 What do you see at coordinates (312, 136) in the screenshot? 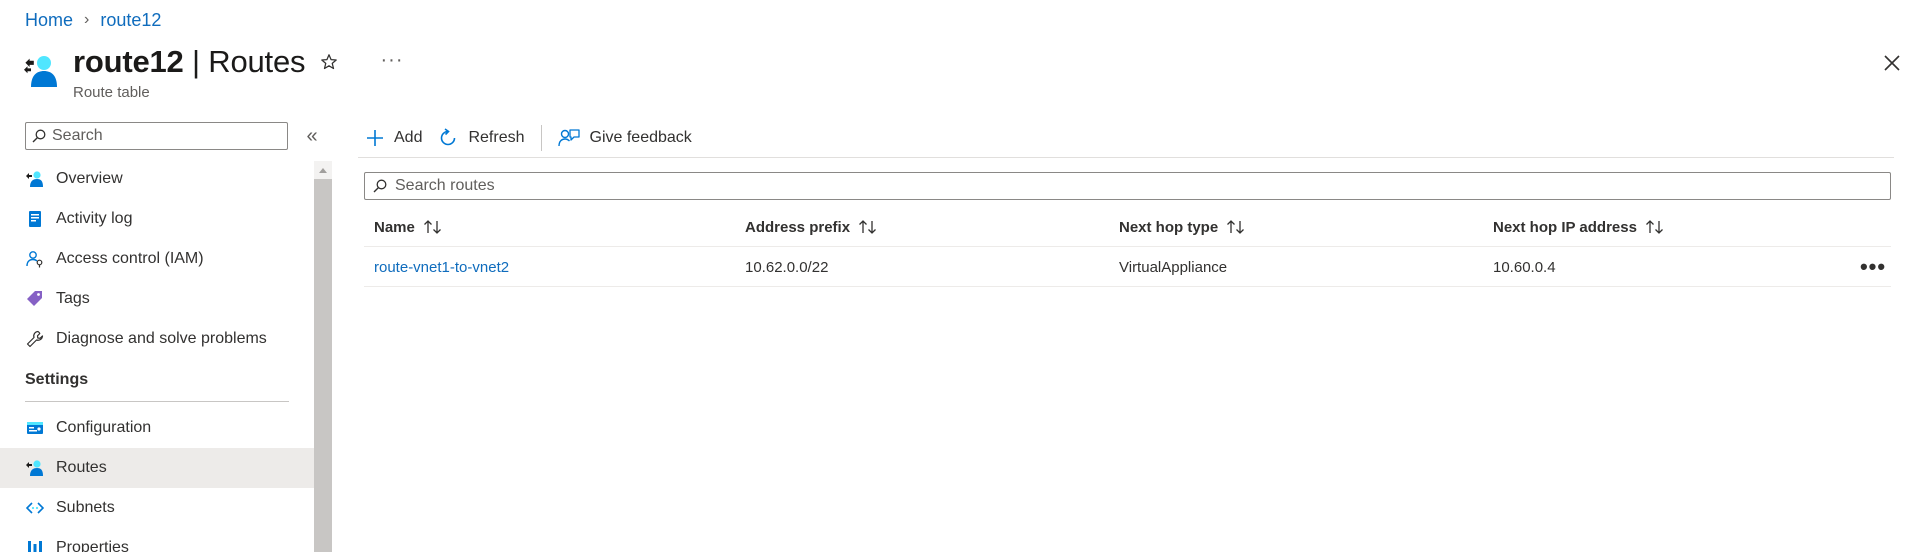
I see `collapse-sidebar-button: «` at bounding box center [312, 136].